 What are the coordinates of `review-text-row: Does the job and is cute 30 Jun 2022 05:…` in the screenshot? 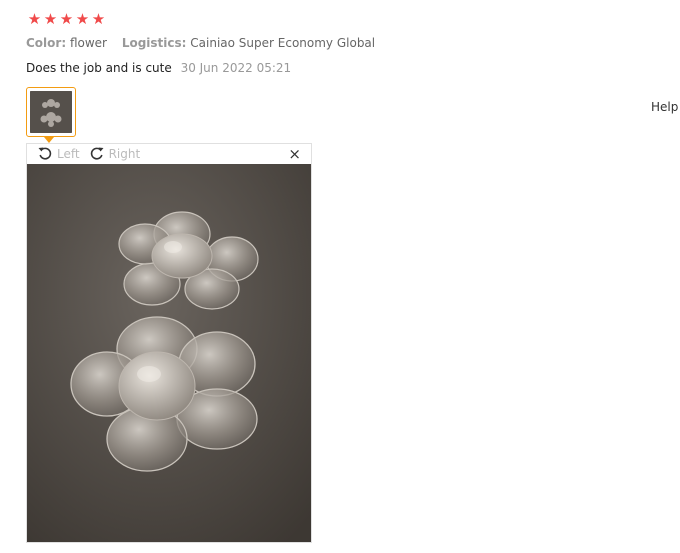 It's located at (158, 68).